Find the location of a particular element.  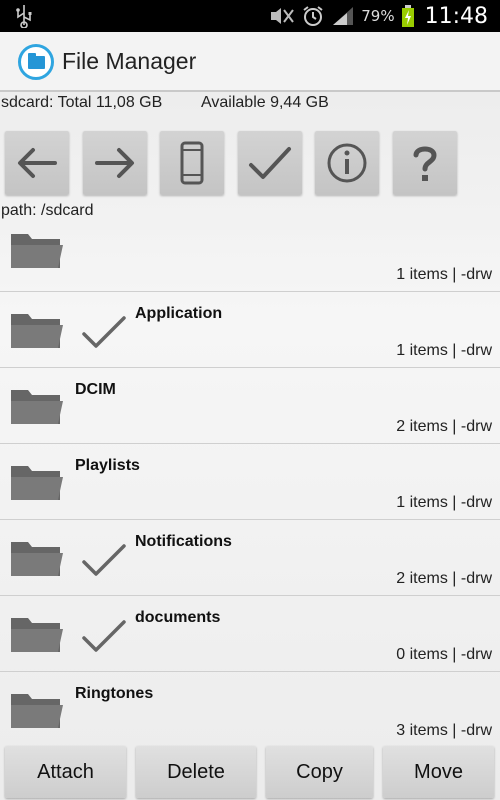

clock: 11:48 is located at coordinates (456, 16).